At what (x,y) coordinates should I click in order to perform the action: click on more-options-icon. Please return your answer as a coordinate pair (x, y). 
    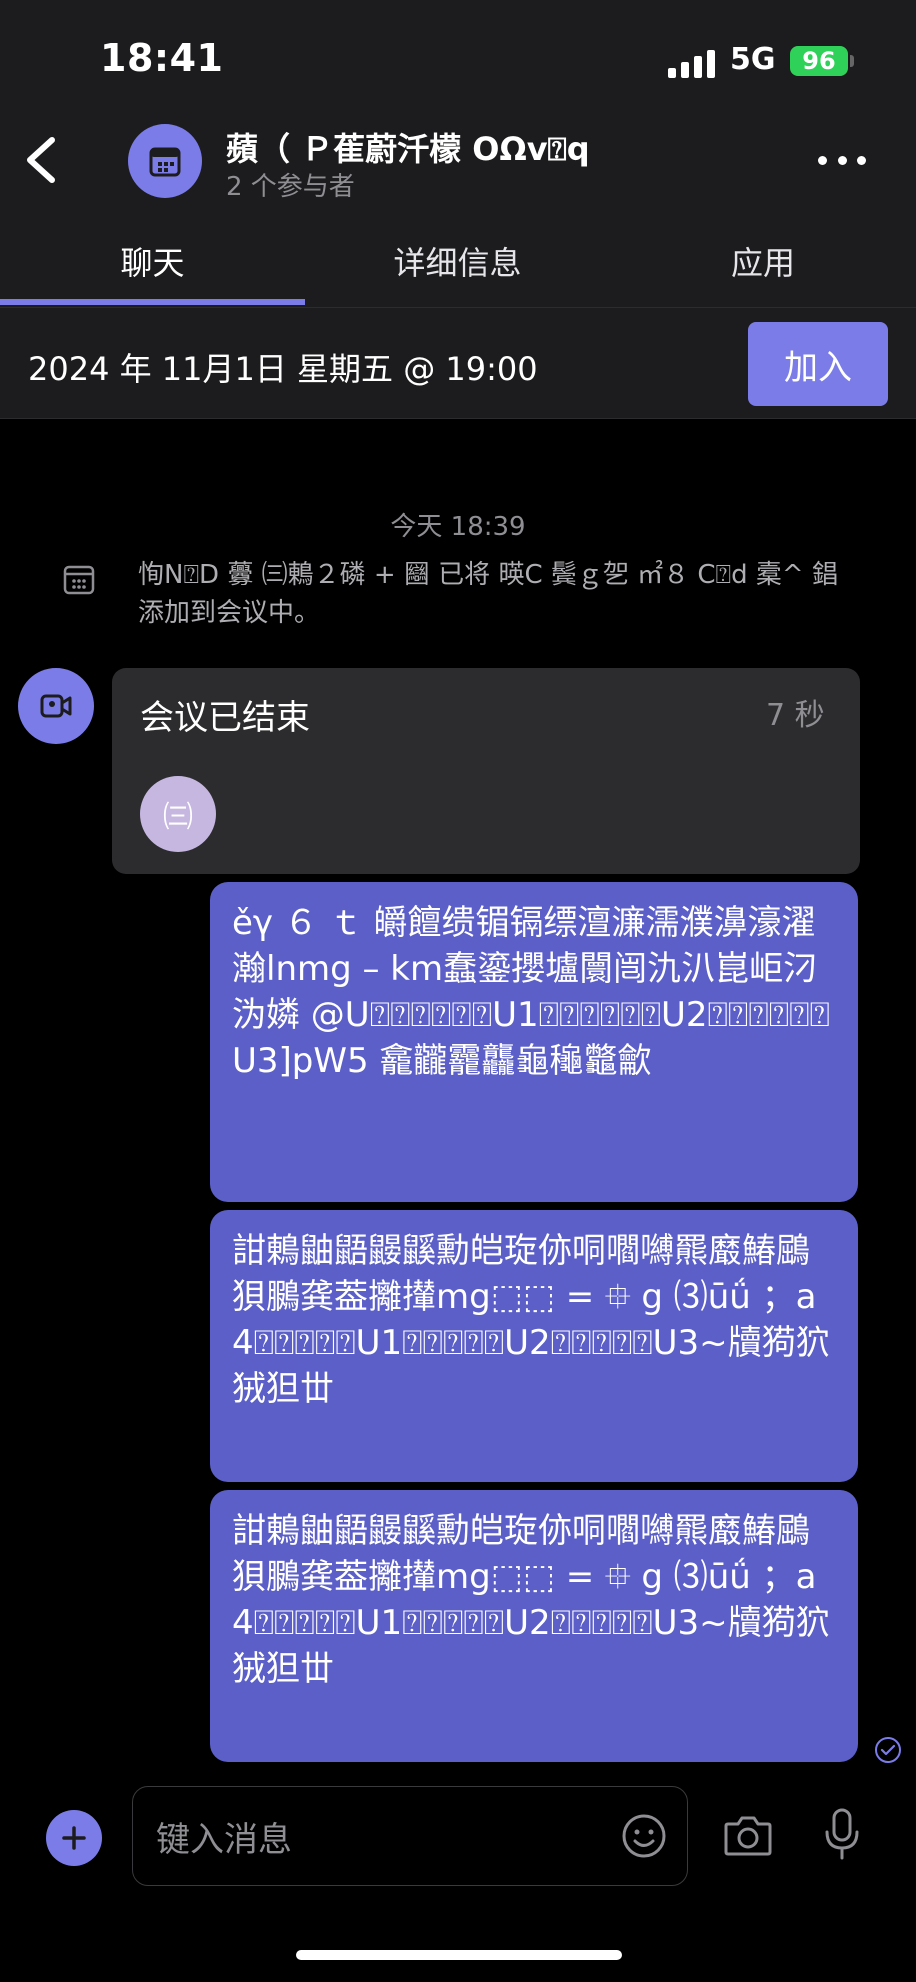
    Looking at the image, I should click on (842, 160).